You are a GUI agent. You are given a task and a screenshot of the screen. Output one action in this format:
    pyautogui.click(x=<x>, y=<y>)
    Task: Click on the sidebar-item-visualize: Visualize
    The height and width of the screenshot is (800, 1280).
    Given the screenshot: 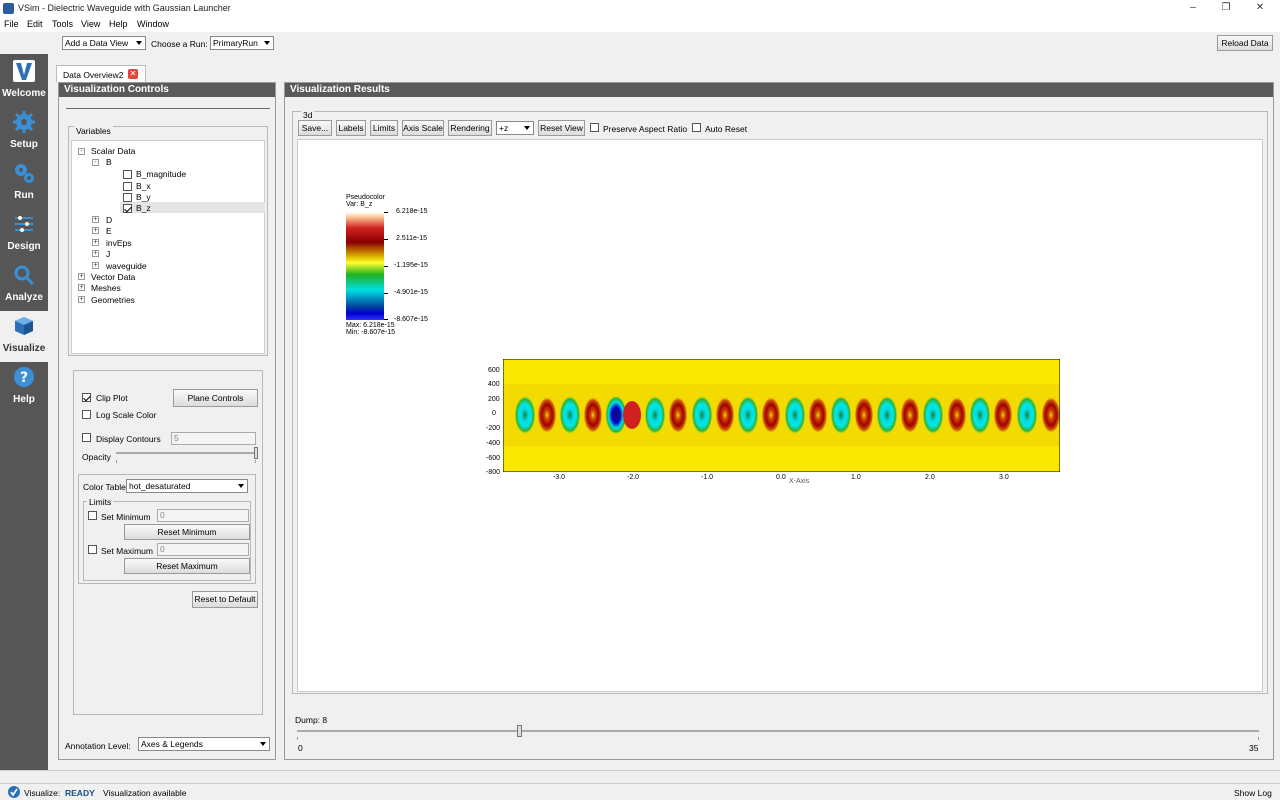 What is the action you would take?
    pyautogui.click(x=24, y=336)
    